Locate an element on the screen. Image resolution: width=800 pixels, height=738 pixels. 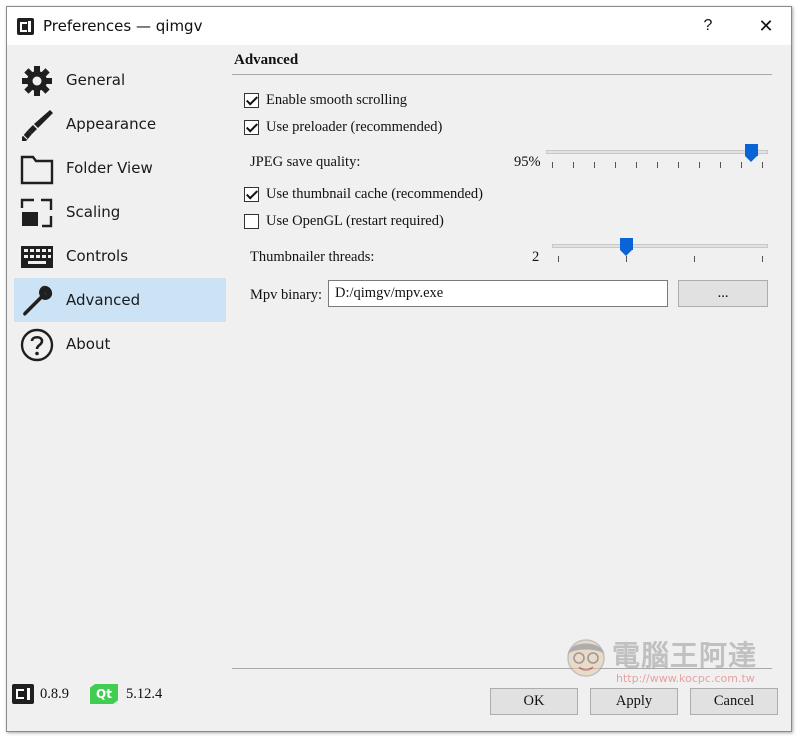
thumbnail-cache-label: Use thumbnail cache (recommended) is located at coordinates (375, 194).